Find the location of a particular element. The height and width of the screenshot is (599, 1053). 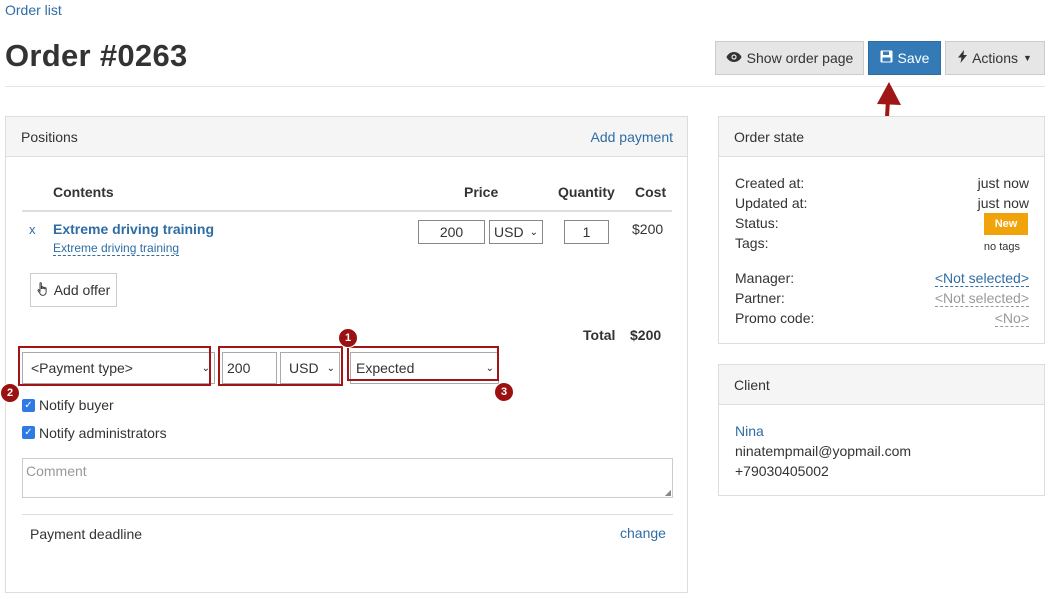

item-cost: $200 is located at coordinates (648, 229).